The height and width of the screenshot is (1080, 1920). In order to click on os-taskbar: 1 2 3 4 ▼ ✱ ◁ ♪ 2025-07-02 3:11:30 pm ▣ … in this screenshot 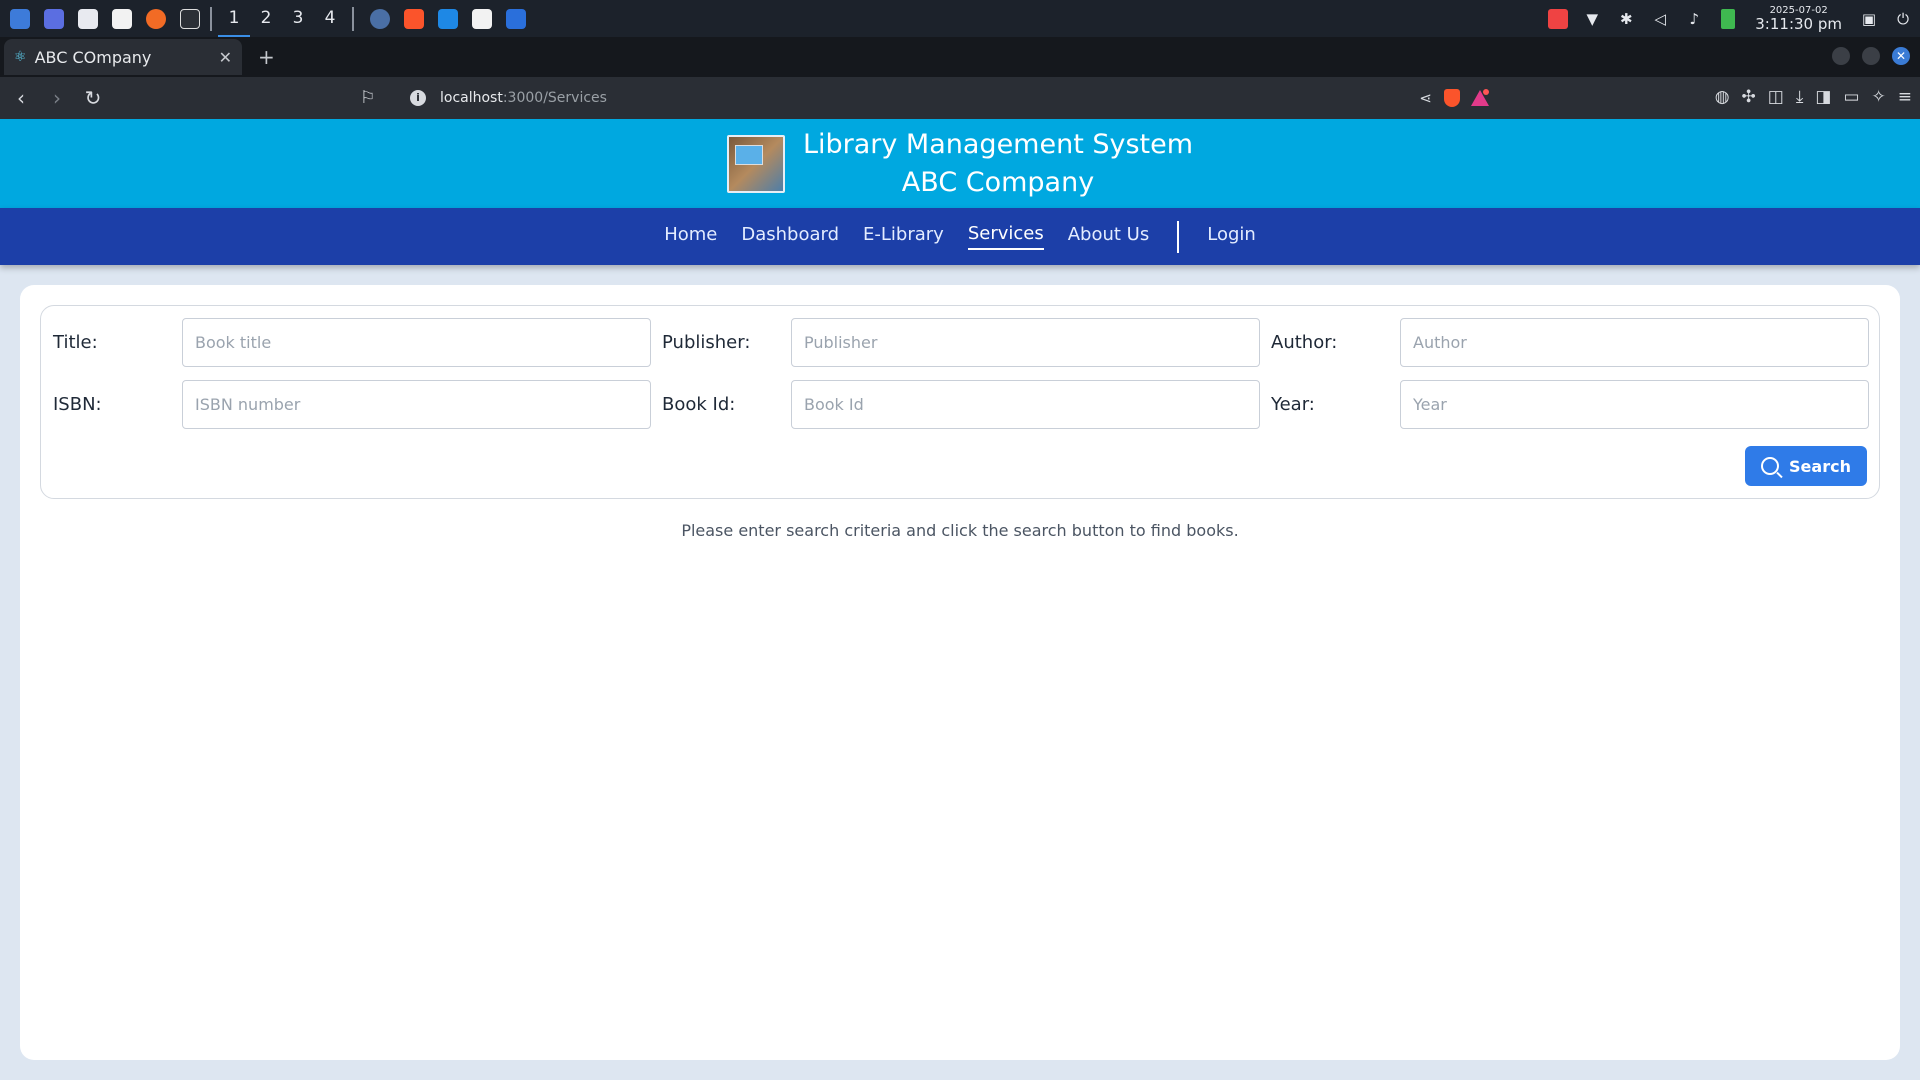, I will do `click(960, 18)`.